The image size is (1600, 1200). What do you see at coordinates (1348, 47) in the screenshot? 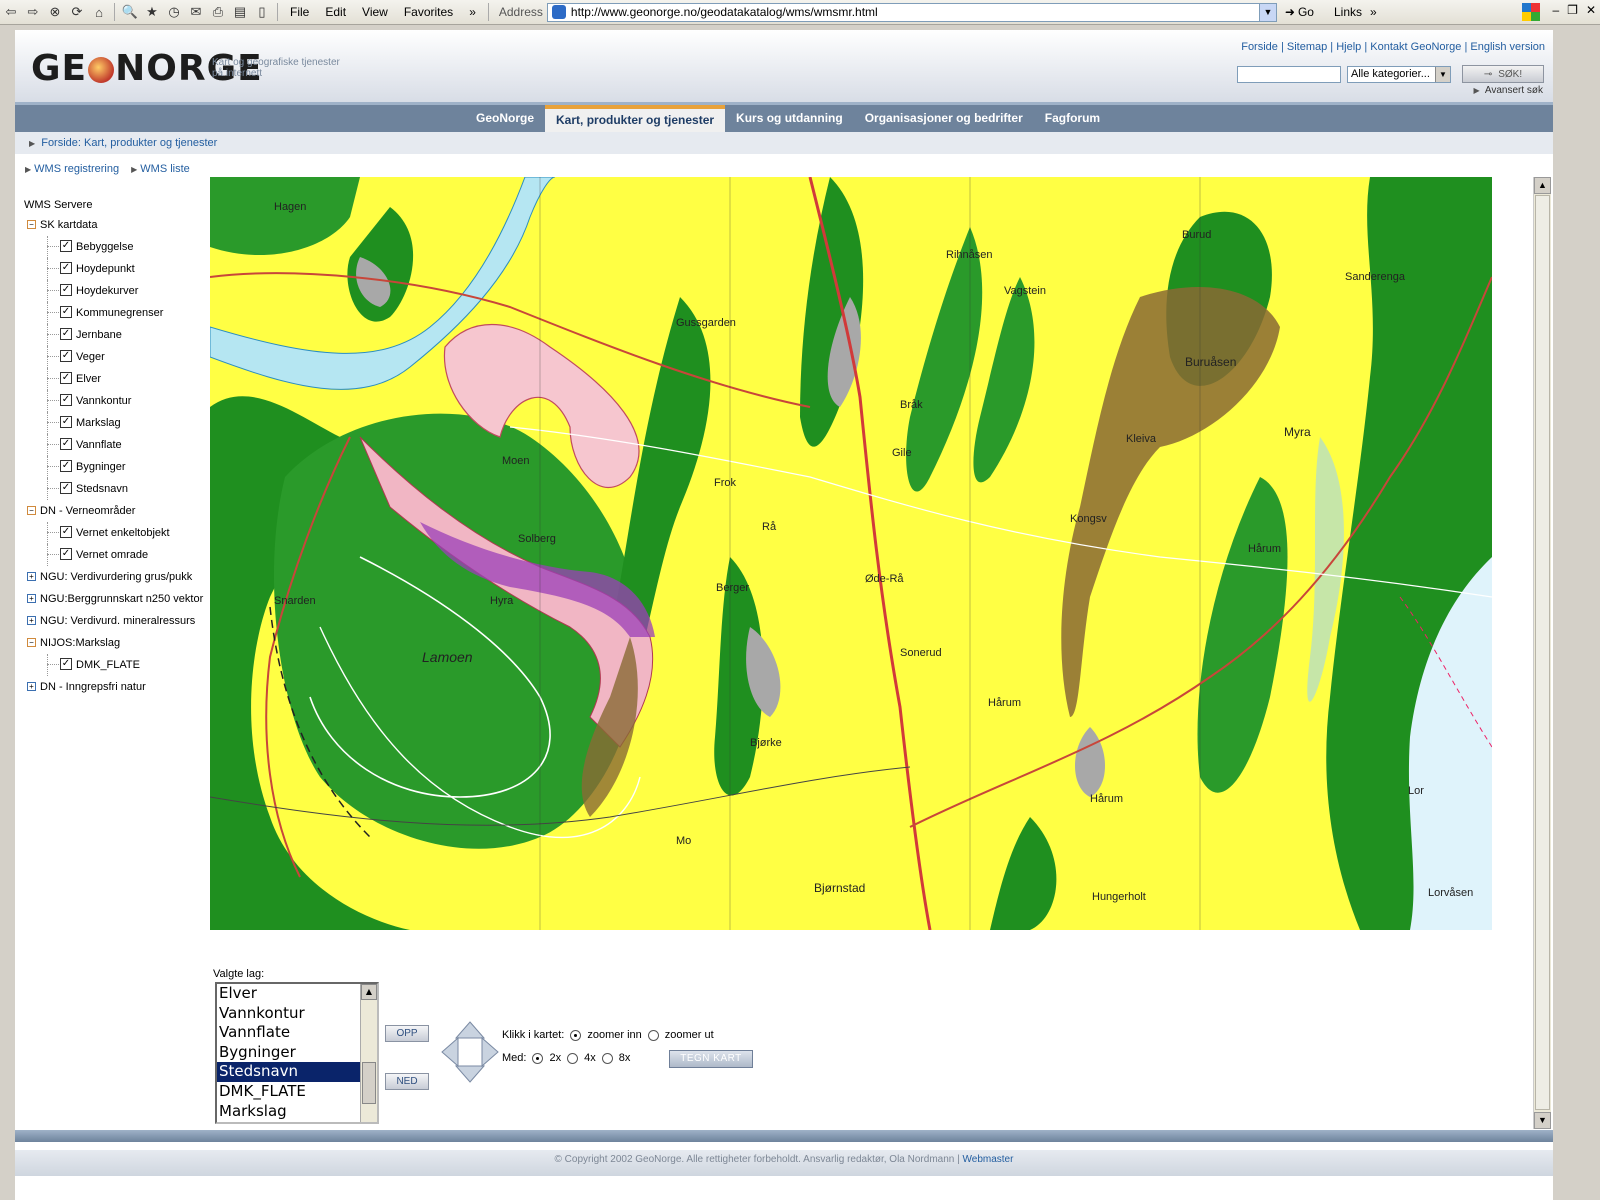
I see `link-hjelp: Hjelp` at bounding box center [1348, 47].